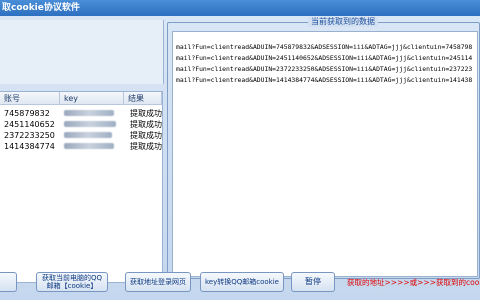 The width and height of the screenshot is (480, 300). What do you see at coordinates (29, 135) in the screenshot?
I see `account-cell: 2372233250` at bounding box center [29, 135].